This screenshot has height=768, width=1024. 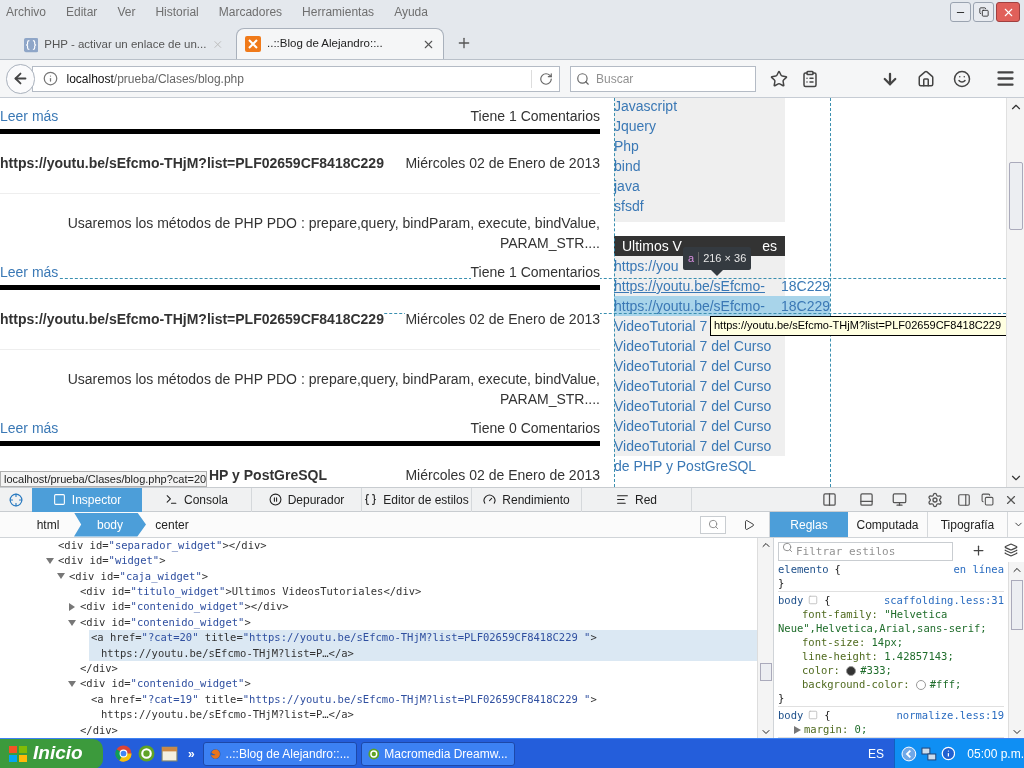 I want to click on language-indicator: ES, so click(x=876, y=753).